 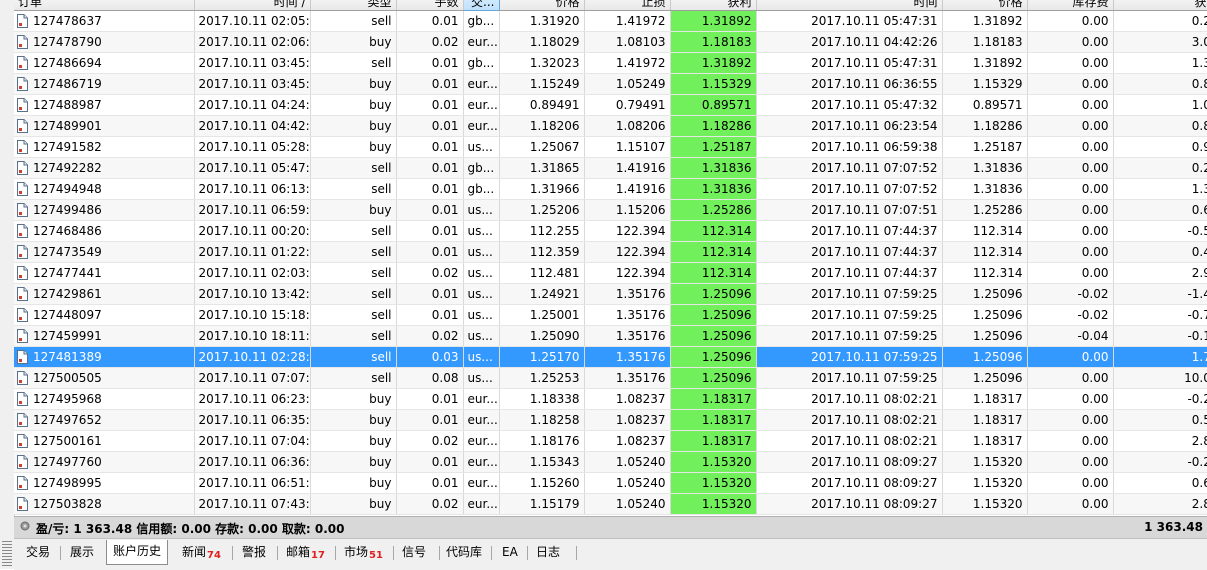 What do you see at coordinates (82, 552) in the screenshot?
I see `tab-exposure: 展示` at bounding box center [82, 552].